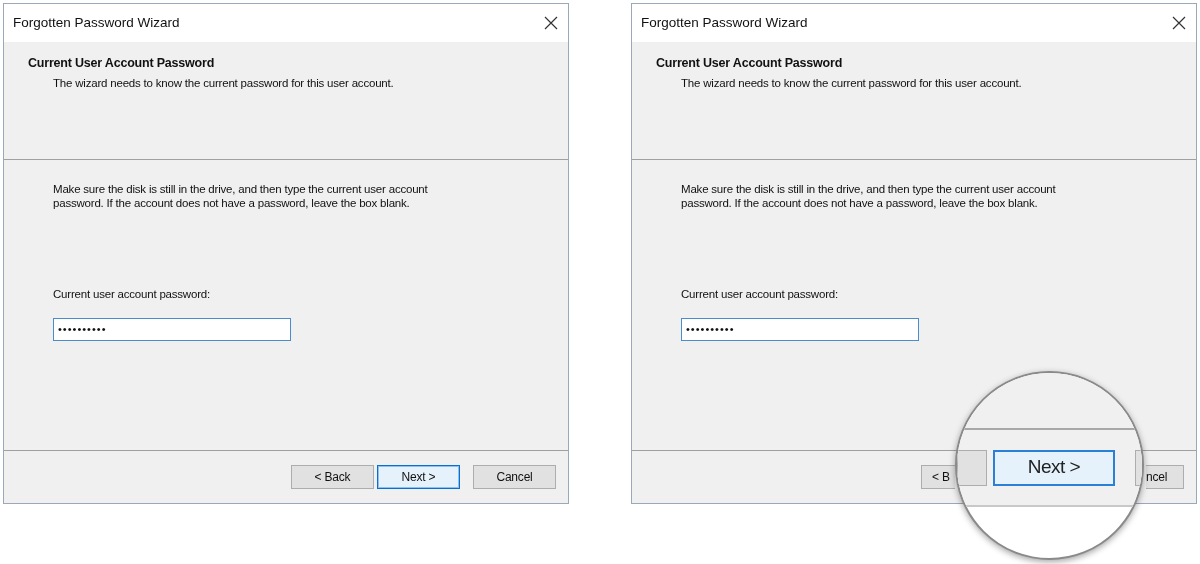  I want to click on cancel-button: Cancel, so click(514, 477).